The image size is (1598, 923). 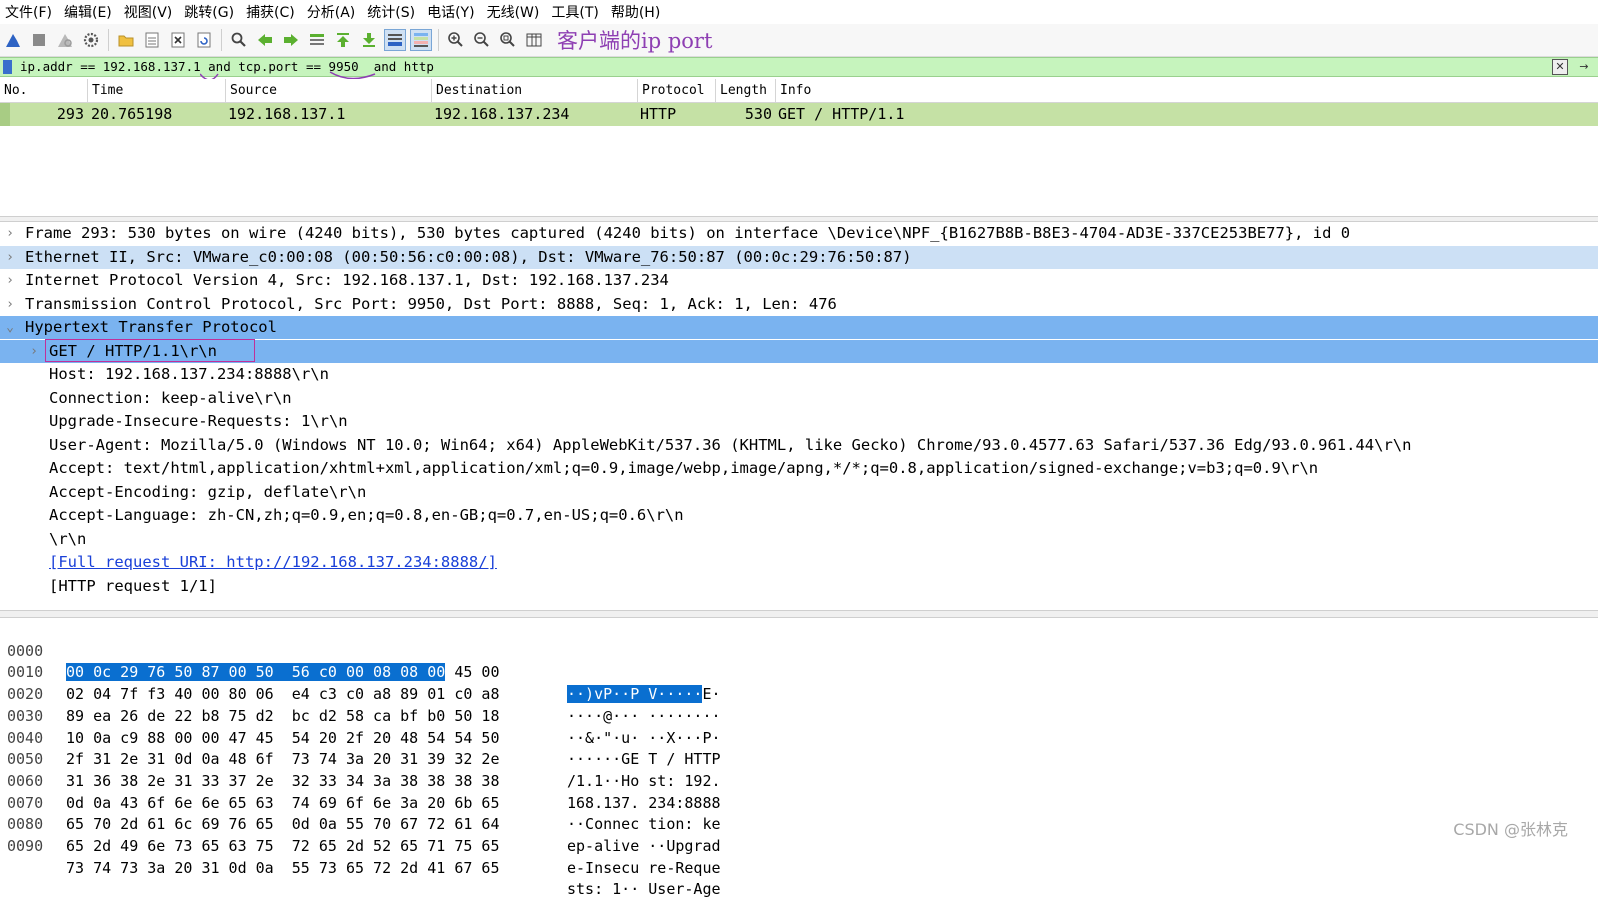 What do you see at coordinates (317, 40) in the screenshot?
I see `go-to-packet-icon` at bounding box center [317, 40].